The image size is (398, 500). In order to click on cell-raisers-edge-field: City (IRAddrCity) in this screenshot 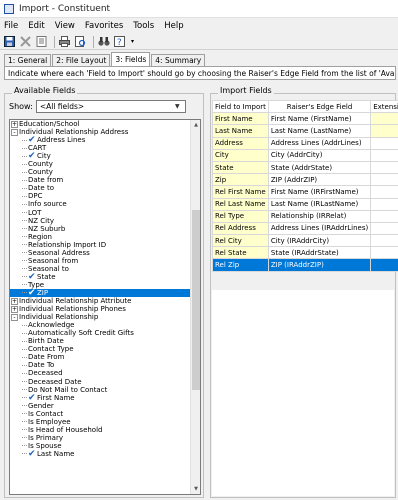, I will do `click(319, 241)`.